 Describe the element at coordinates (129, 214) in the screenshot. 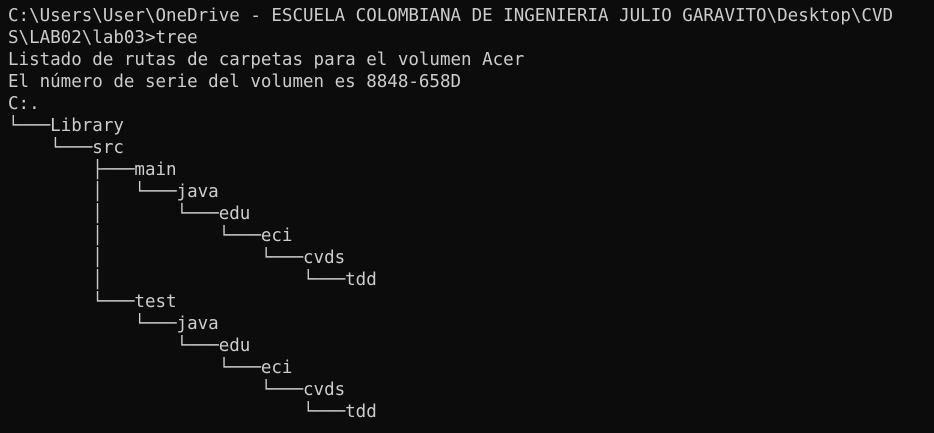

I see `tree-node-main-edu: │ └───edu` at that location.